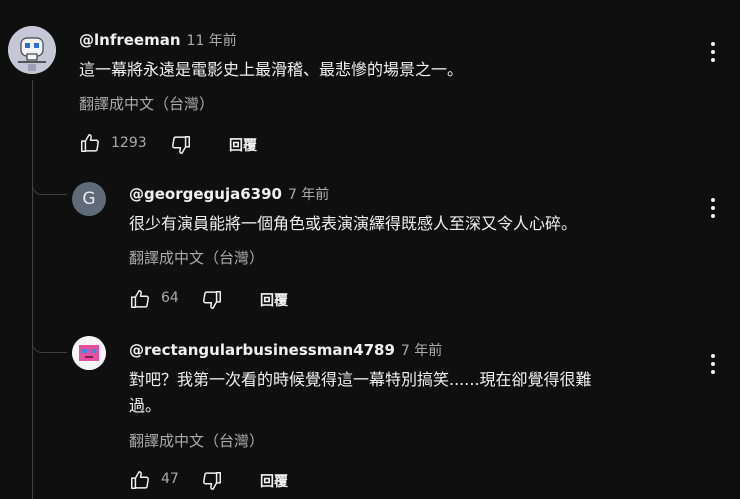 This screenshot has width=740, height=499. What do you see at coordinates (145, 405) in the screenshot?
I see `comment-text-line: 過。` at bounding box center [145, 405].